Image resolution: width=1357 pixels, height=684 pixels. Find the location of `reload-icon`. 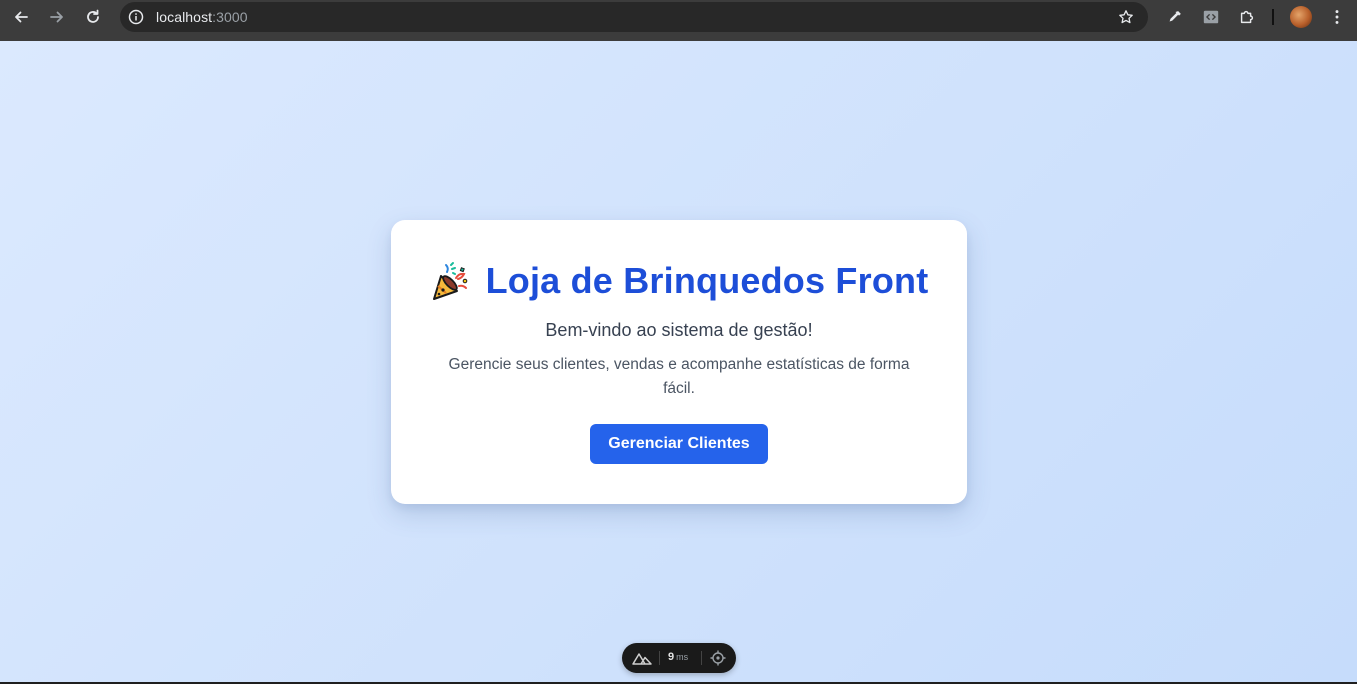

reload-icon is located at coordinates (93, 16).